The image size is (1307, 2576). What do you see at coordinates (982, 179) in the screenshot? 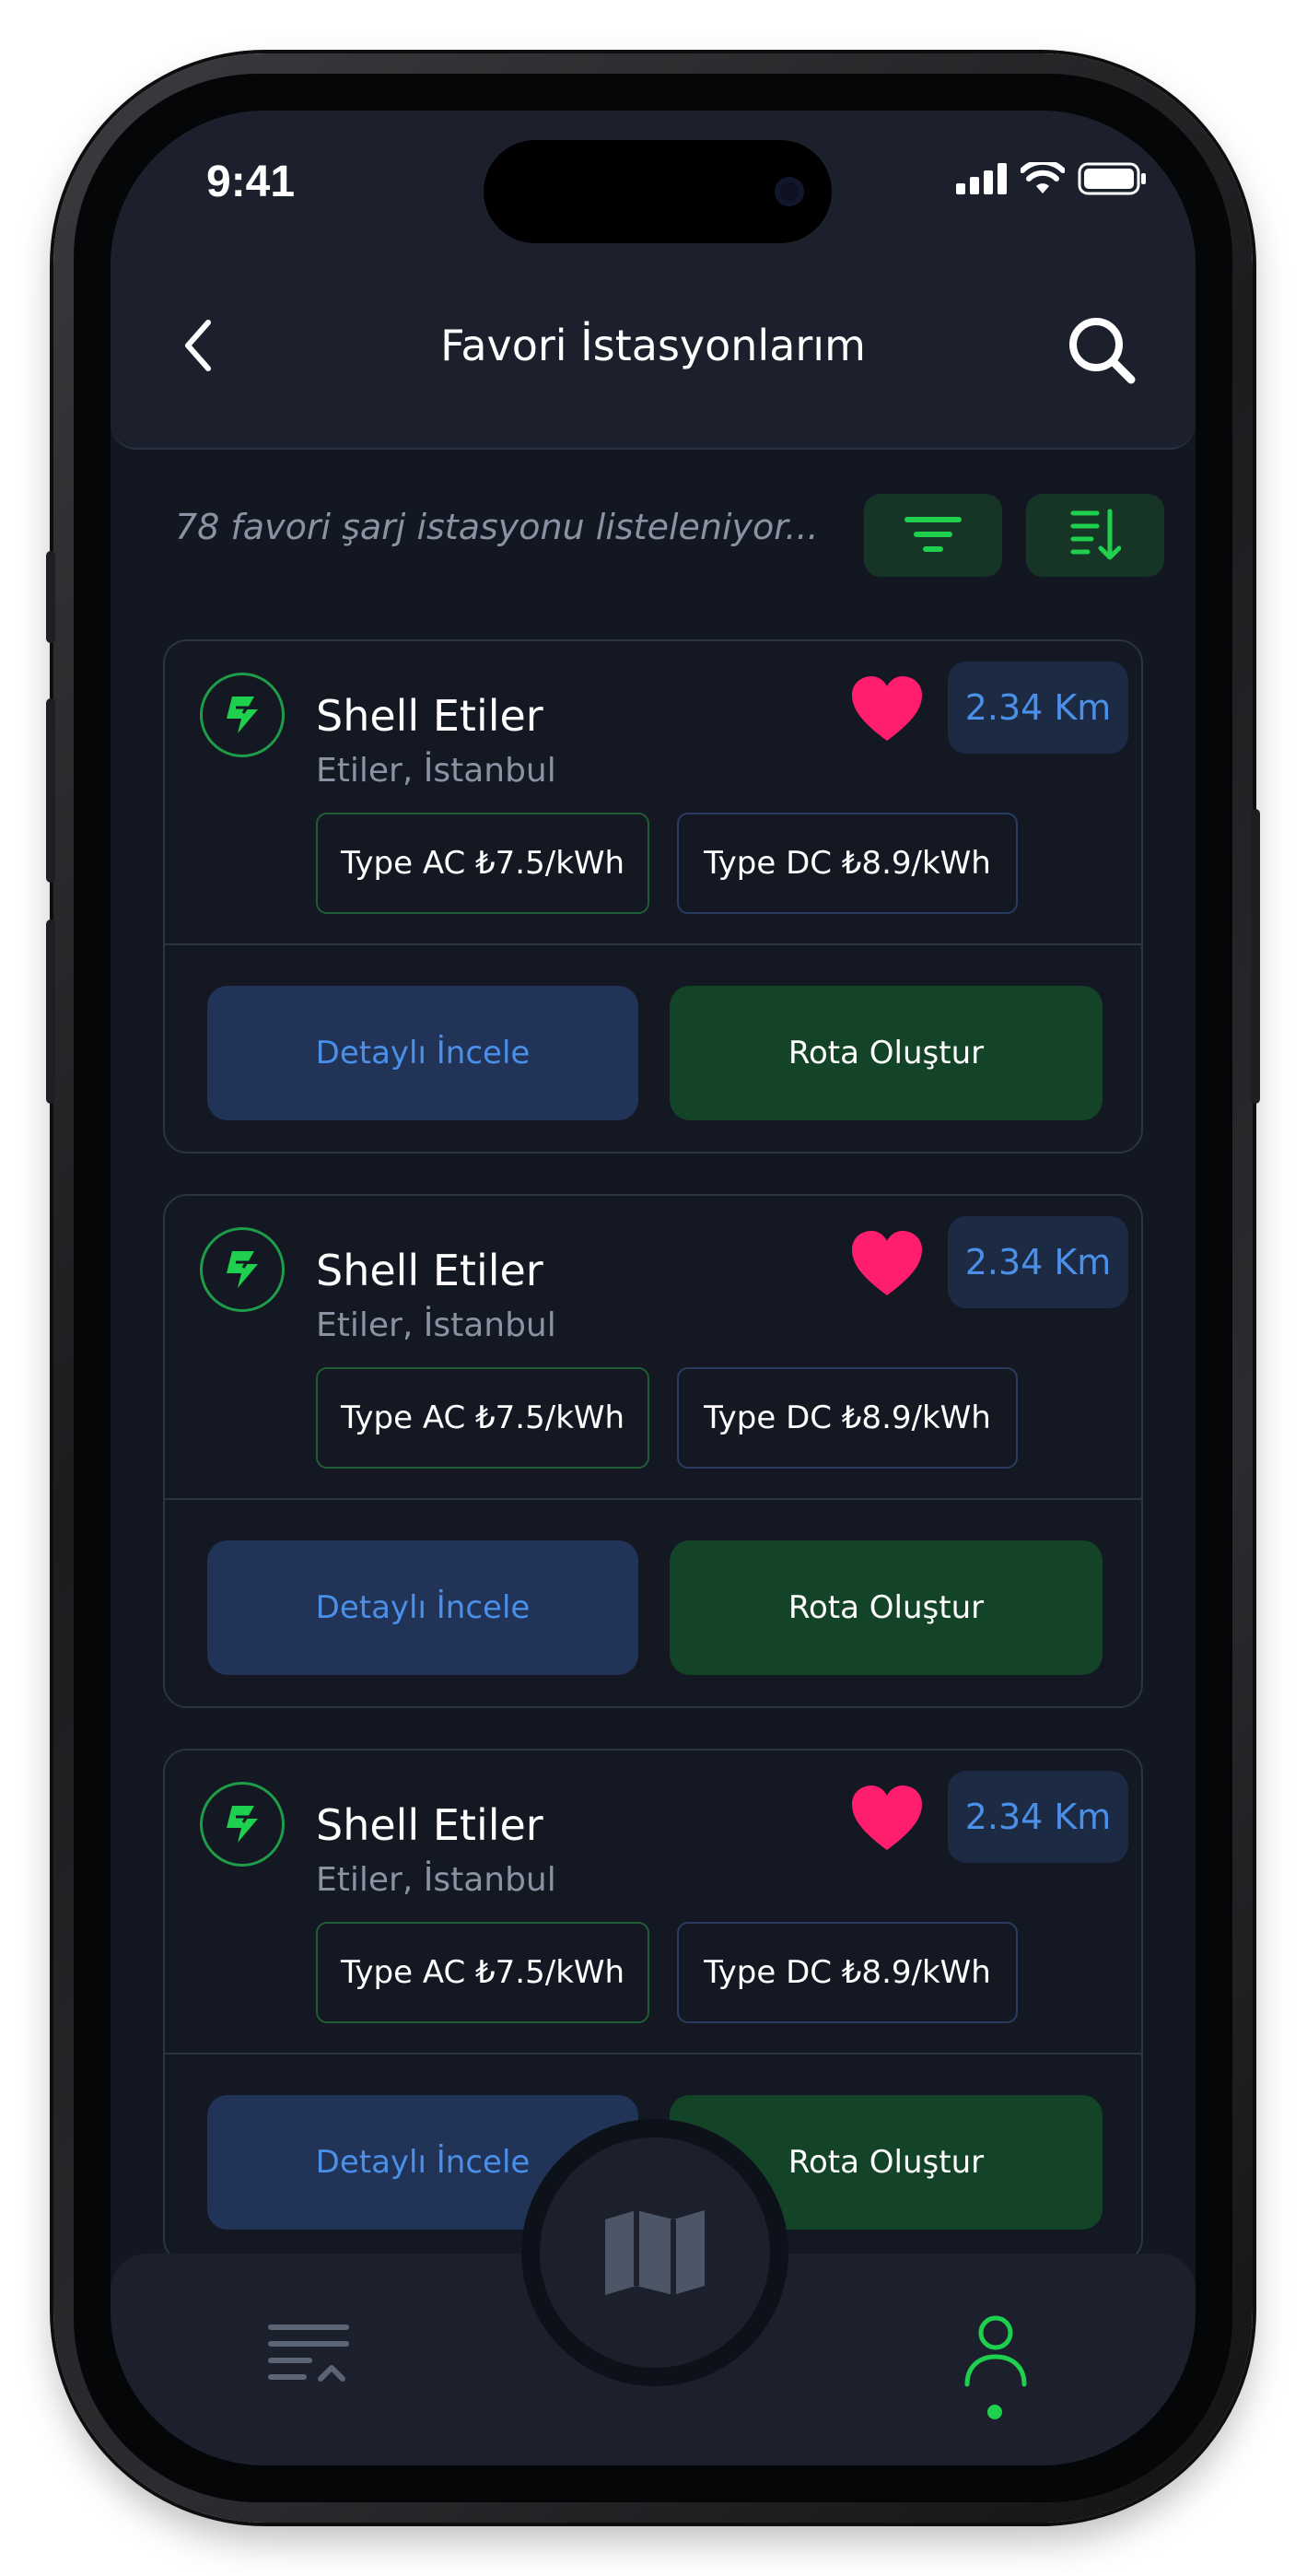
I see `signal-icon` at bounding box center [982, 179].